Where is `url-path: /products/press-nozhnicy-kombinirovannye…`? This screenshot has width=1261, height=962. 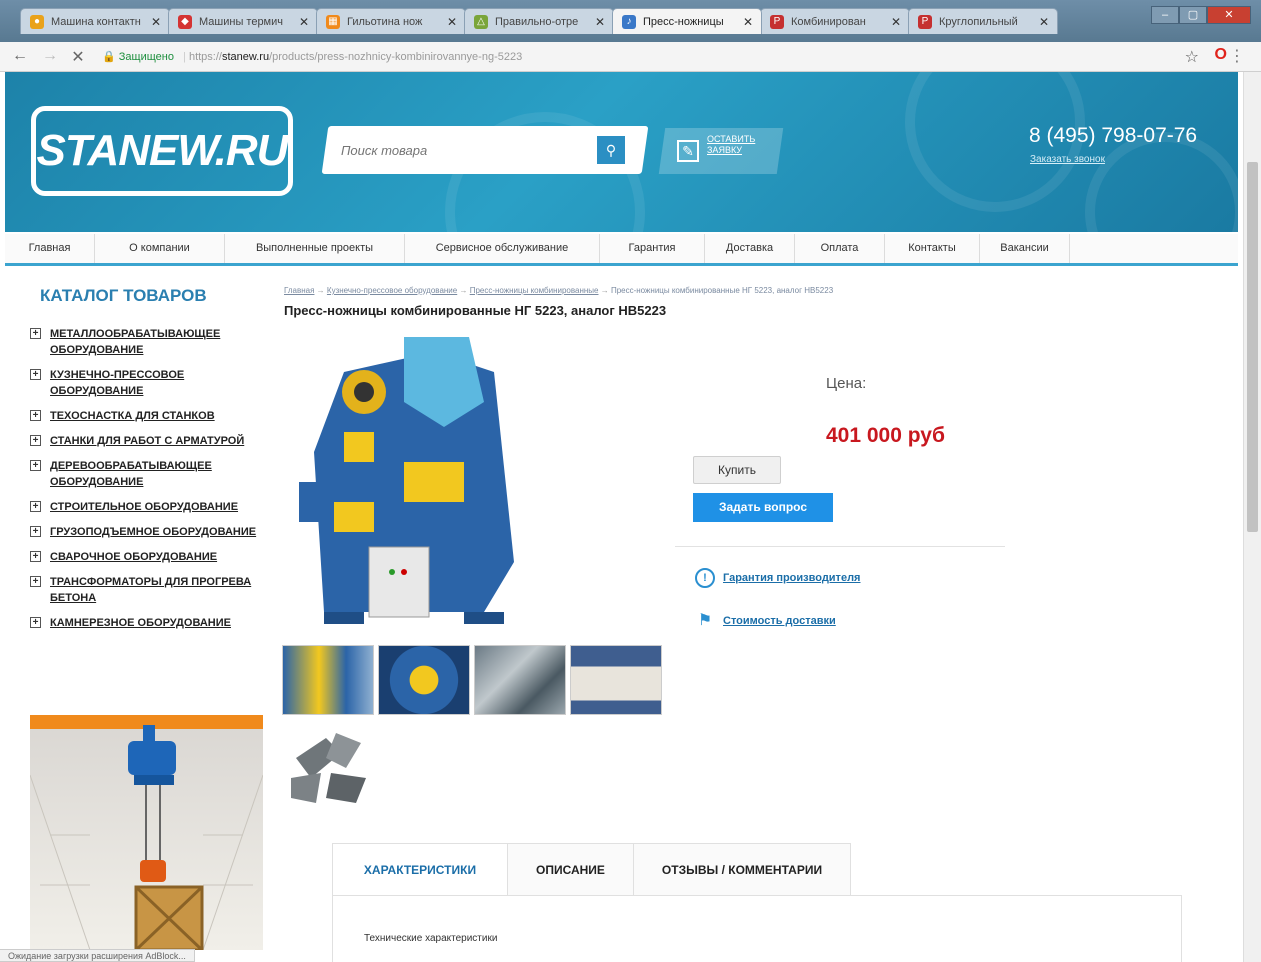 url-path: /products/press-nozhnicy-kombinirovannye… is located at coordinates (396, 57).